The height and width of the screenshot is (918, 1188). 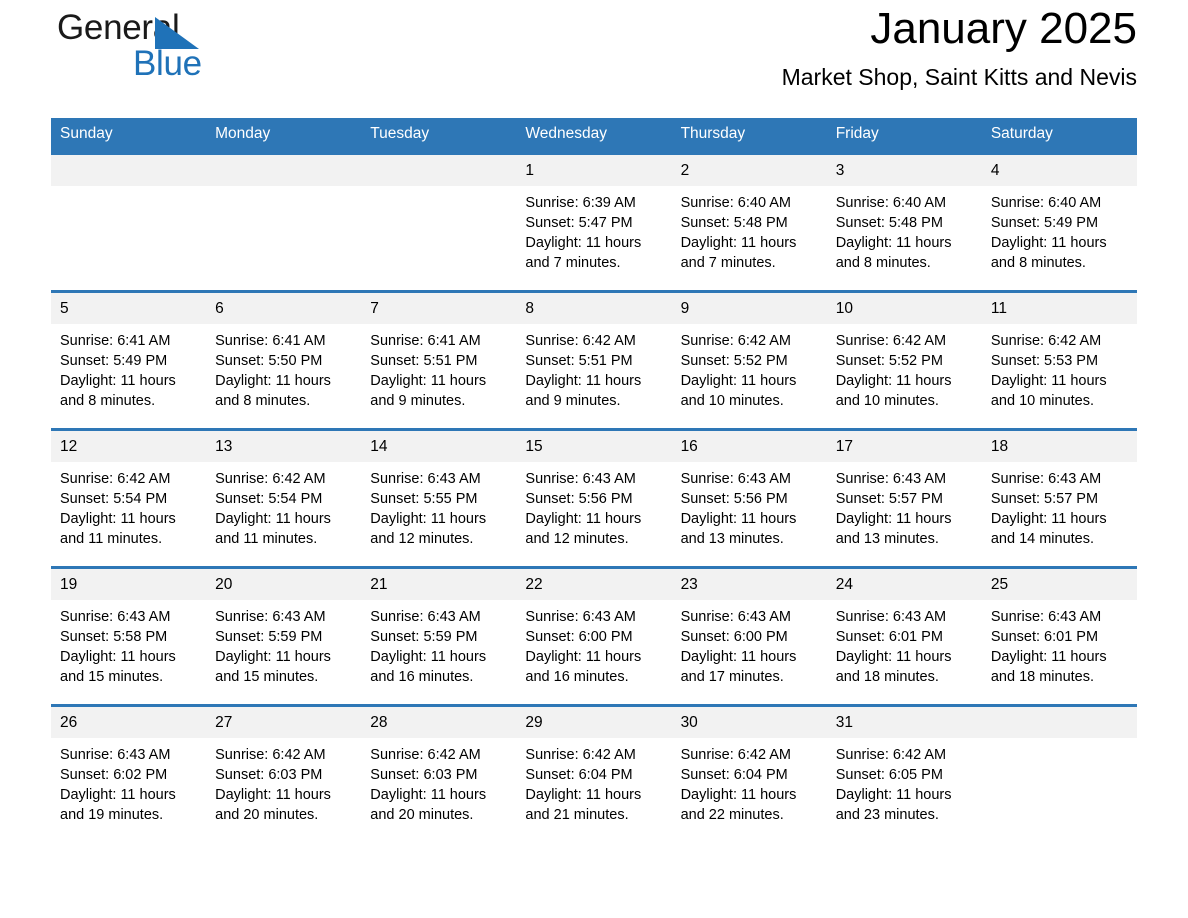 I want to click on sunrise-text: Sunrise: 6:39 AM, so click(x=580, y=202).